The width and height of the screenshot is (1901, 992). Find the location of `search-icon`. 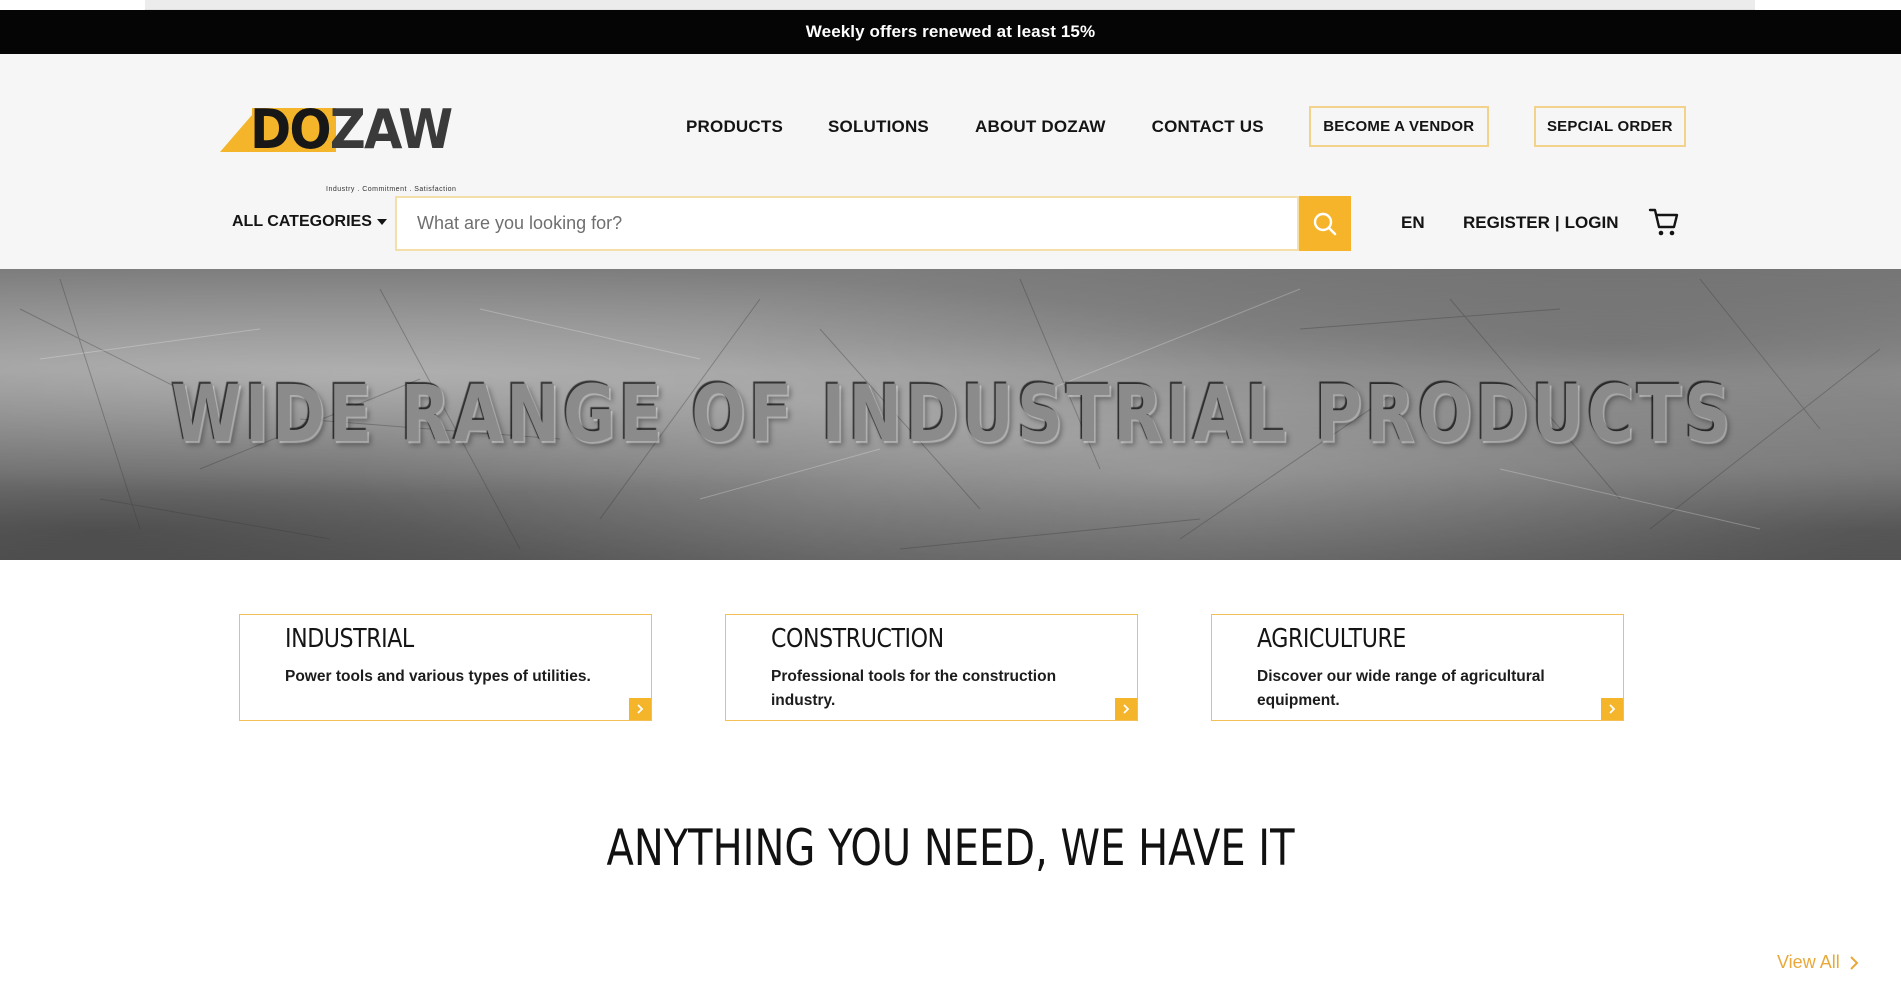

search-icon is located at coordinates (1325, 223).